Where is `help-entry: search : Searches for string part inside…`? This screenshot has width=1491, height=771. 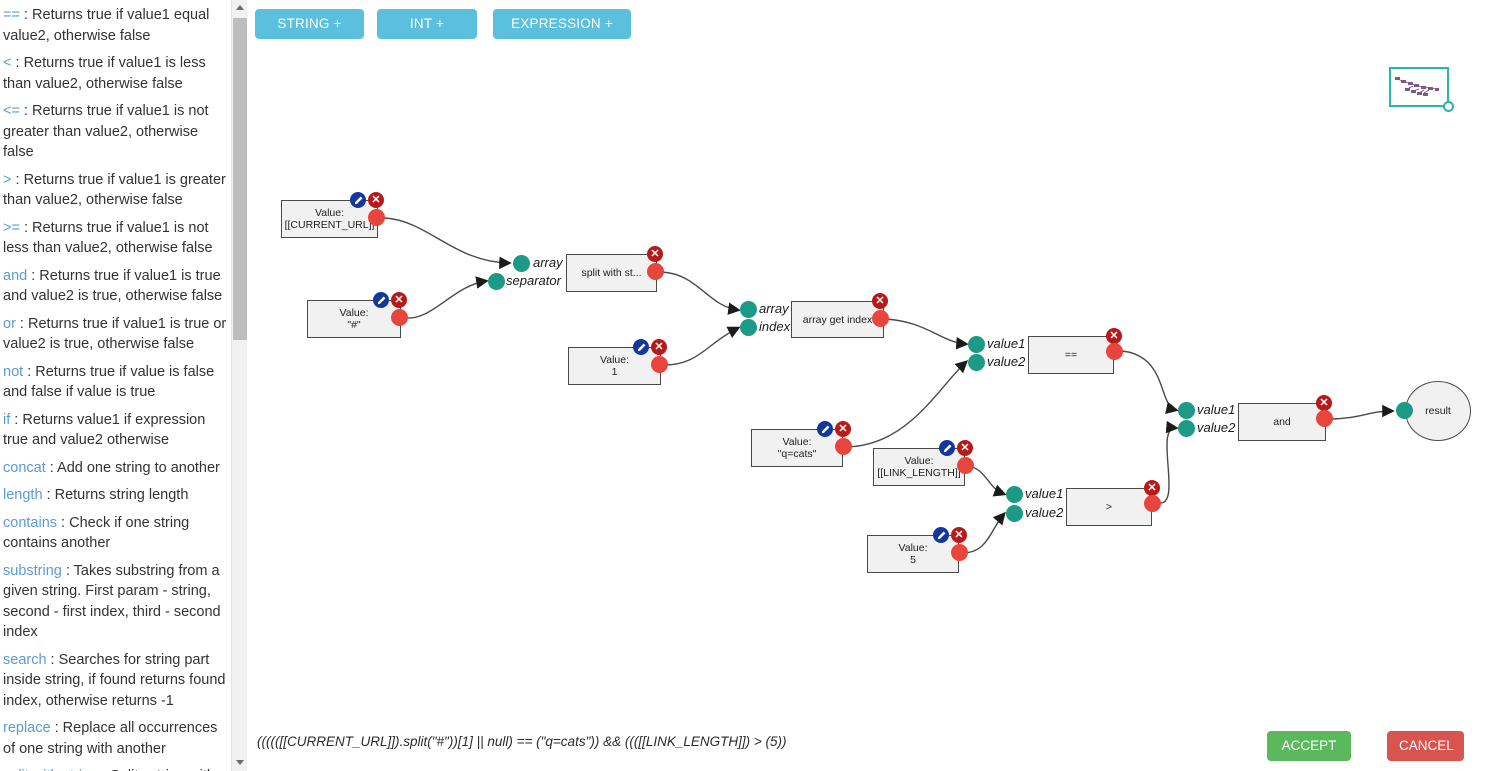 help-entry: search : Searches for string part inside… is located at coordinates (116, 681).